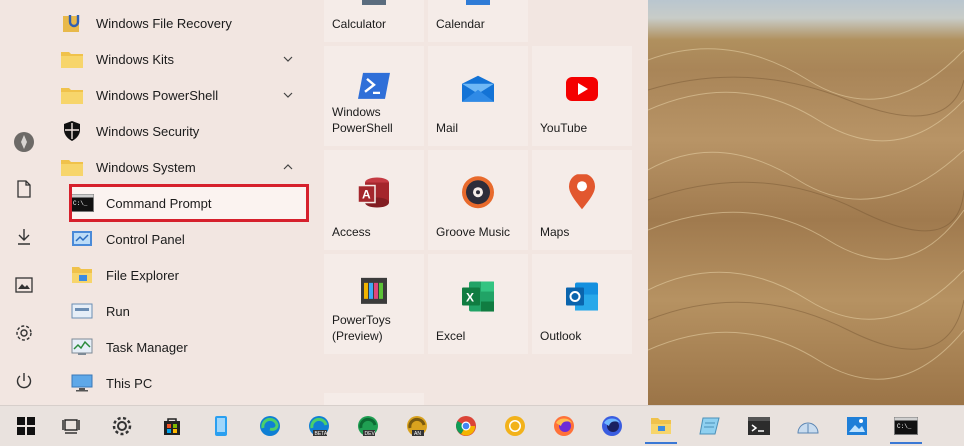  Describe the element at coordinates (221, 426) in the screenshot. I see `phone-icon` at that location.